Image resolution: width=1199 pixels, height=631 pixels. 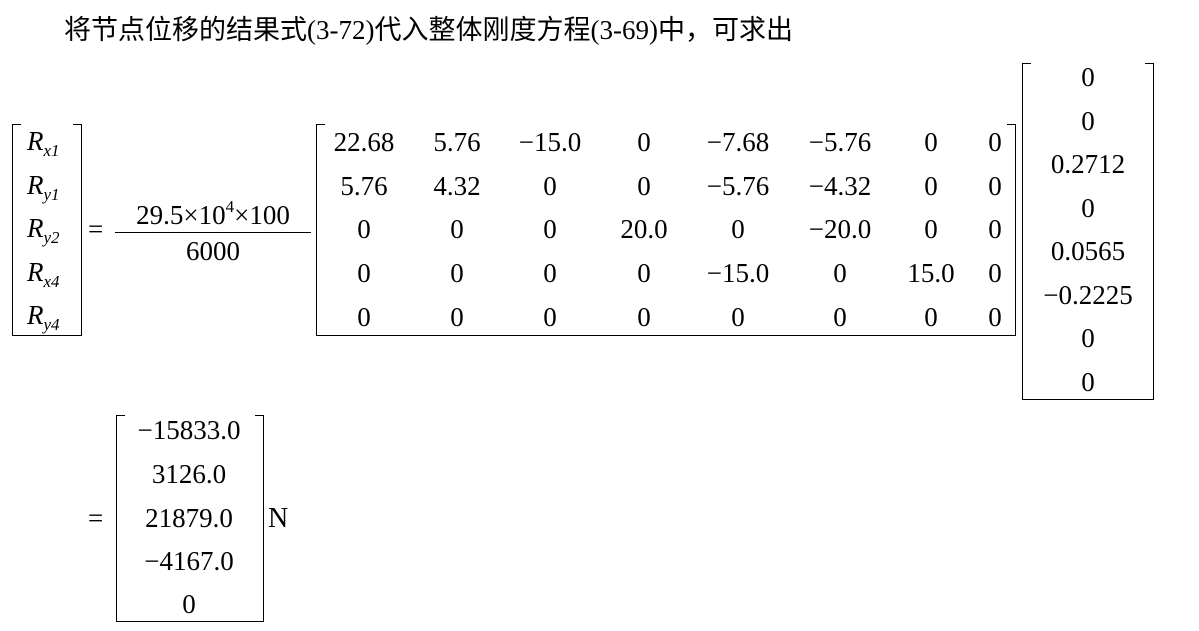 What do you see at coordinates (189, 474) in the screenshot?
I see `result-entry: 3126.0` at bounding box center [189, 474].